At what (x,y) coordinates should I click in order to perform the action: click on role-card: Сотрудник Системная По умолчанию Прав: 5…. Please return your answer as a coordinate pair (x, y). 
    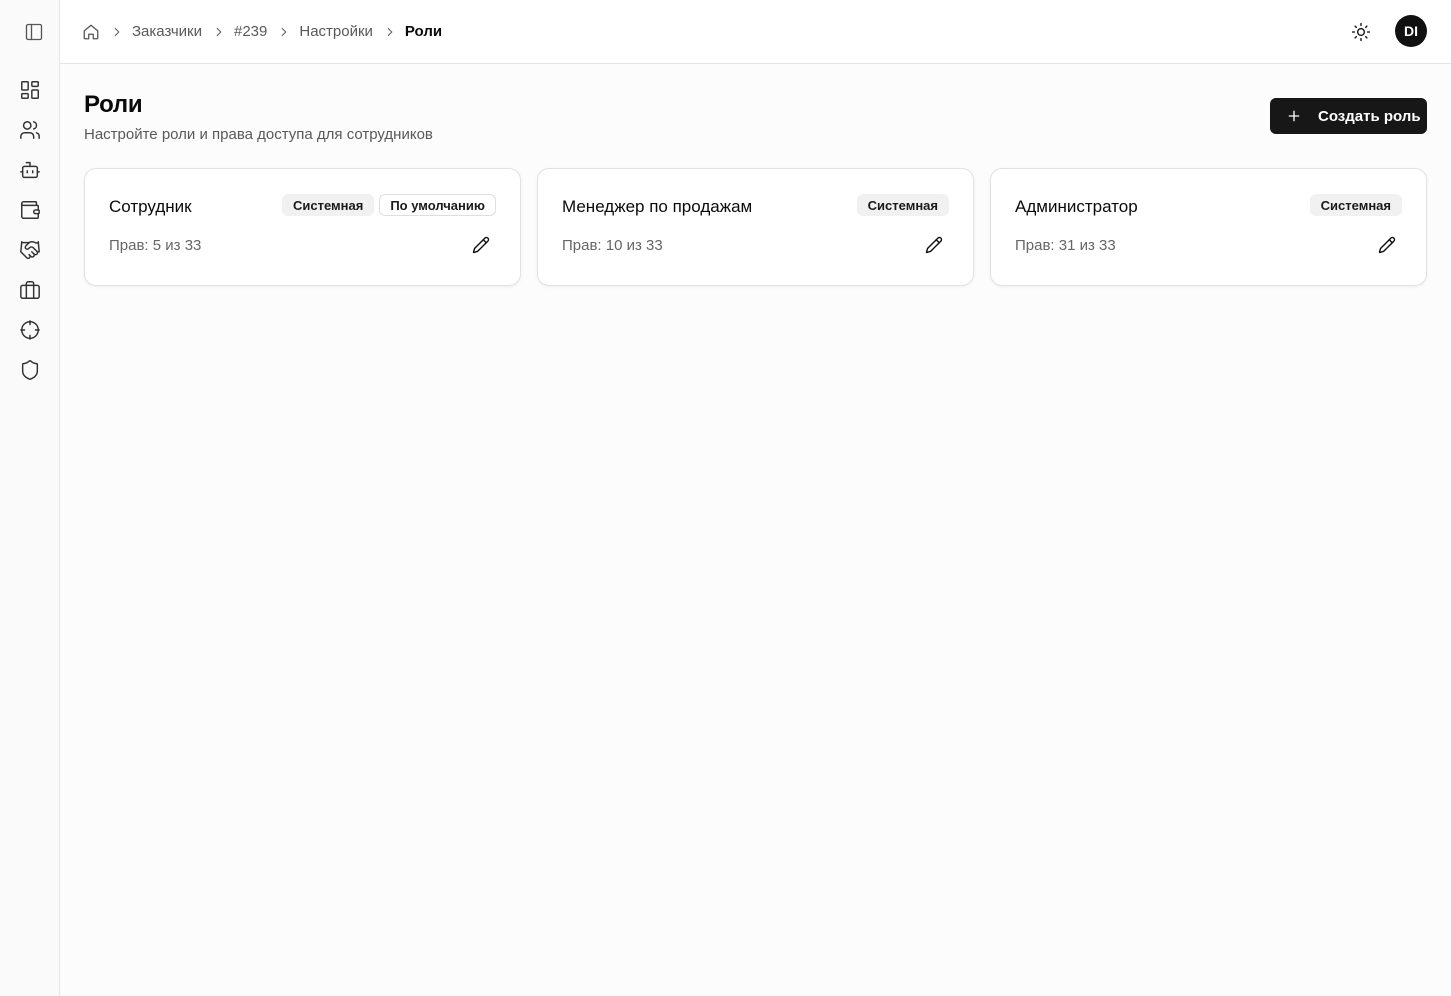
    Looking at the image, I should click on (302, 227).